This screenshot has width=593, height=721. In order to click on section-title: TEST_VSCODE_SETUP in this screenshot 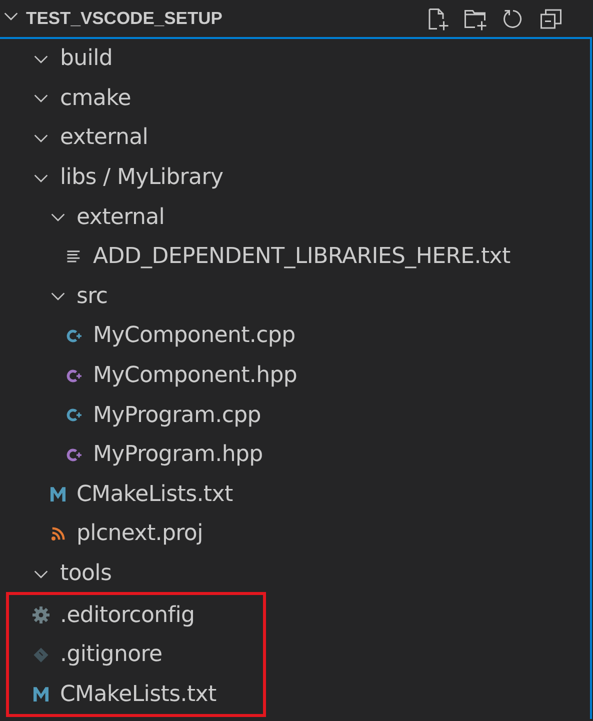, I will do `click(225, 18)`.